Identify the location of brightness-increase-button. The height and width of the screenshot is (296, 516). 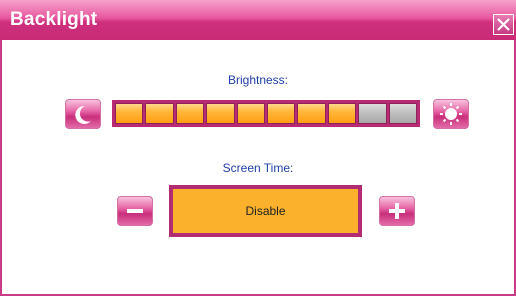
(451, 114).